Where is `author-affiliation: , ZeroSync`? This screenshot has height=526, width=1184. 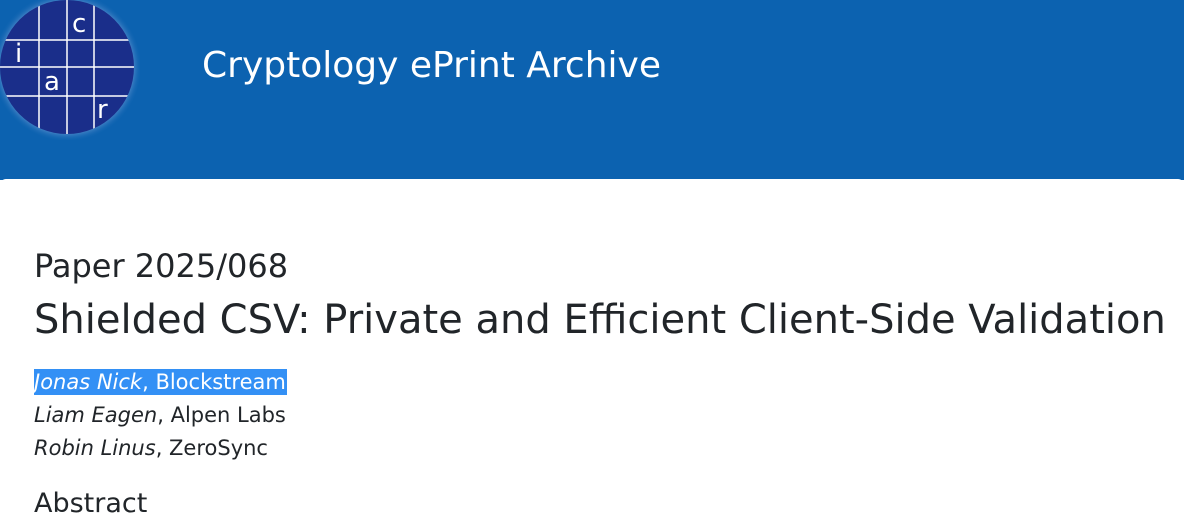 author-affiliation: , ZeroSync is located at coordinates (211, 448).